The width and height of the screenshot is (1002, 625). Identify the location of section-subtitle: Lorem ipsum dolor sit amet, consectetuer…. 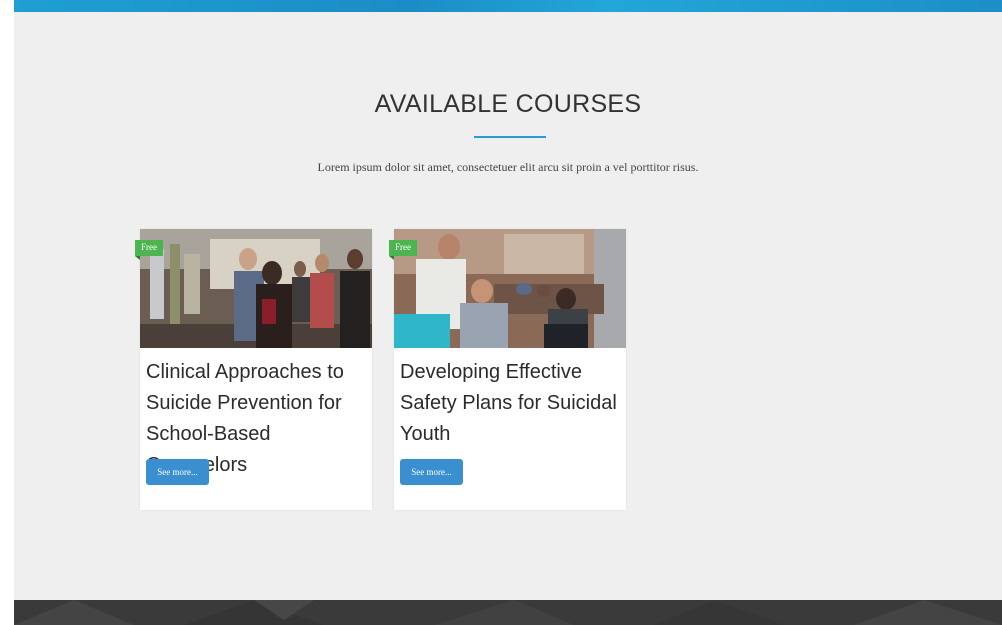
(508, 167).